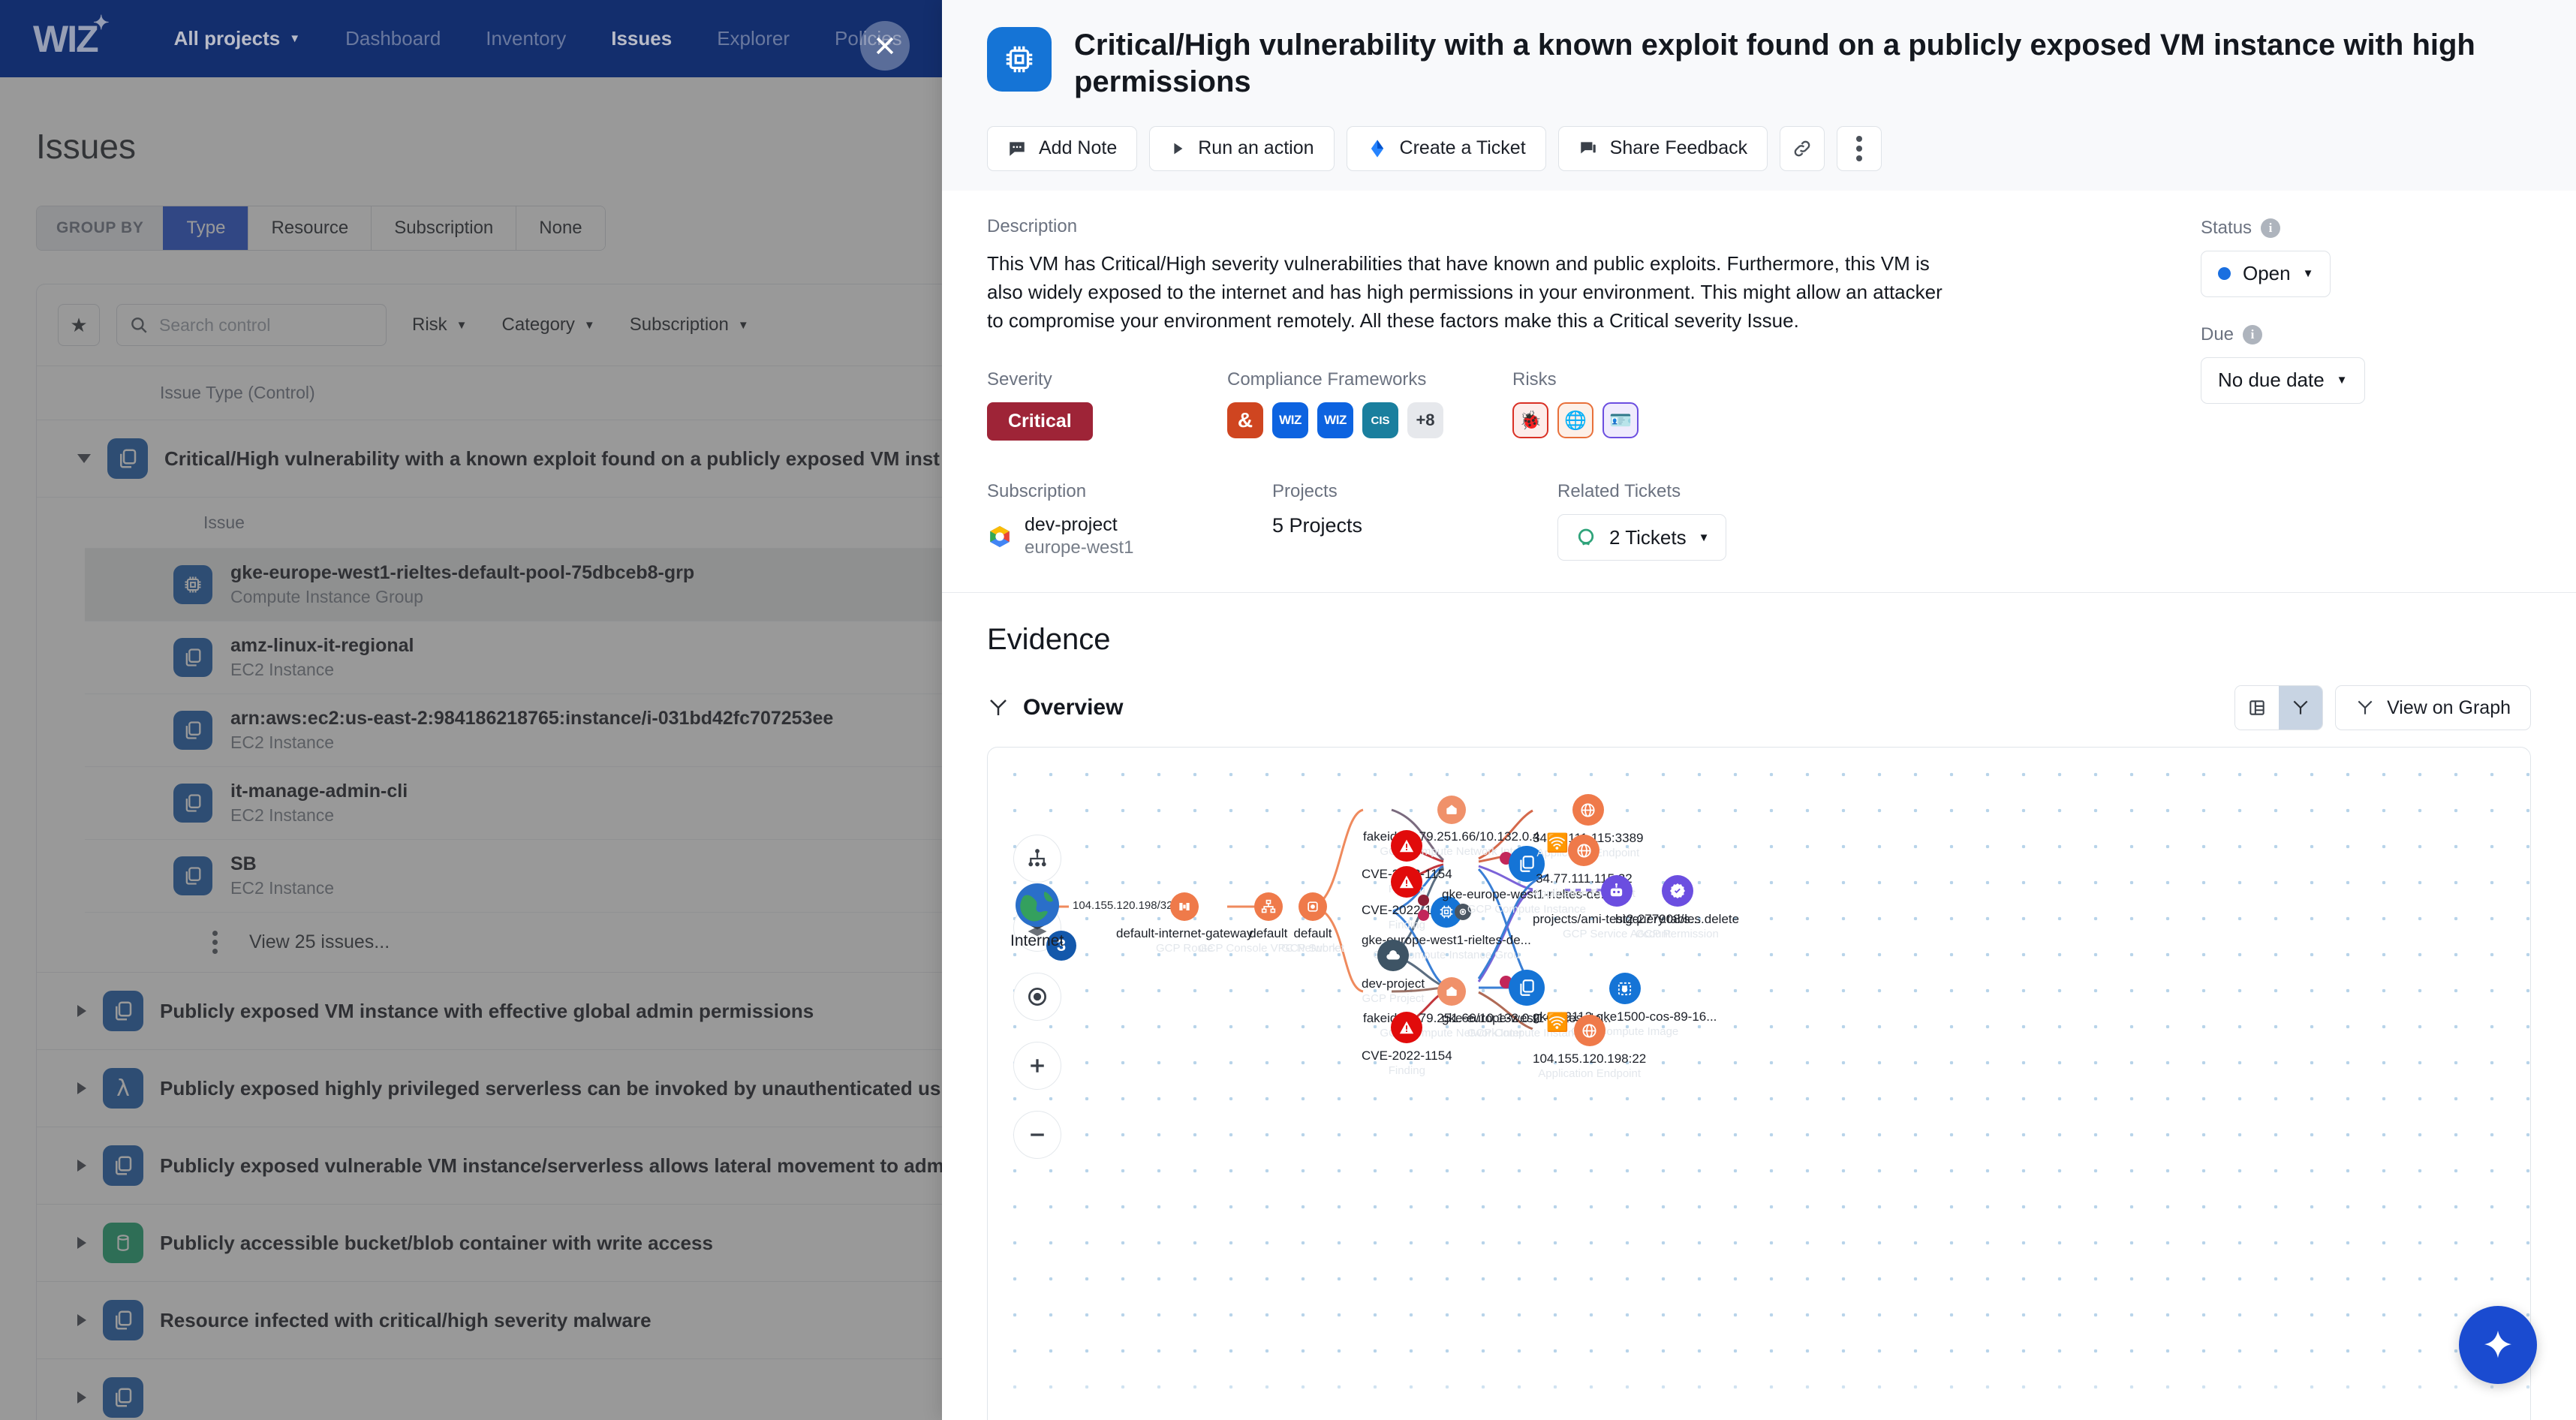 This screenshot has height=1420, width=2576. What do you see at coordinates (641, 38) in the screenshot?
I see `nav-item-issues: Issues` at bounding box center [641, 38].